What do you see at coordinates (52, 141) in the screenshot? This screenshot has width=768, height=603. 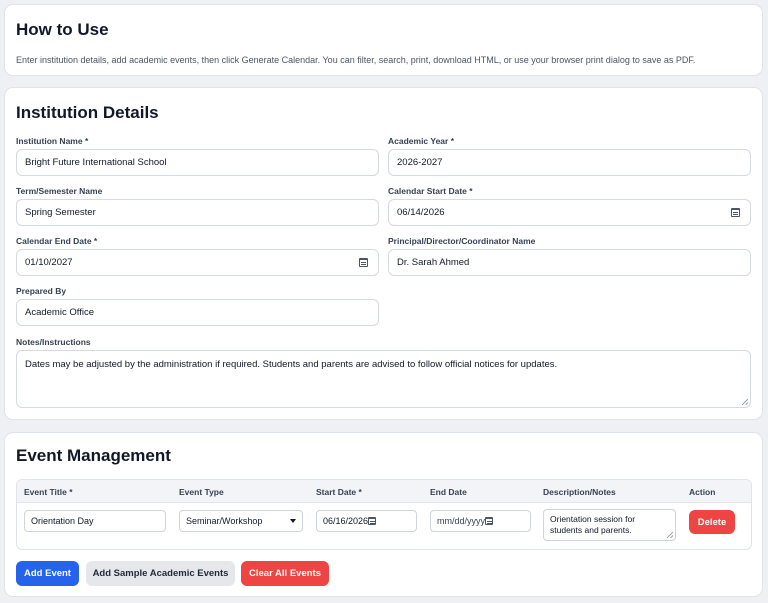 I see `institution-name-label: Institution Name *` at bounding box center [52, 141].